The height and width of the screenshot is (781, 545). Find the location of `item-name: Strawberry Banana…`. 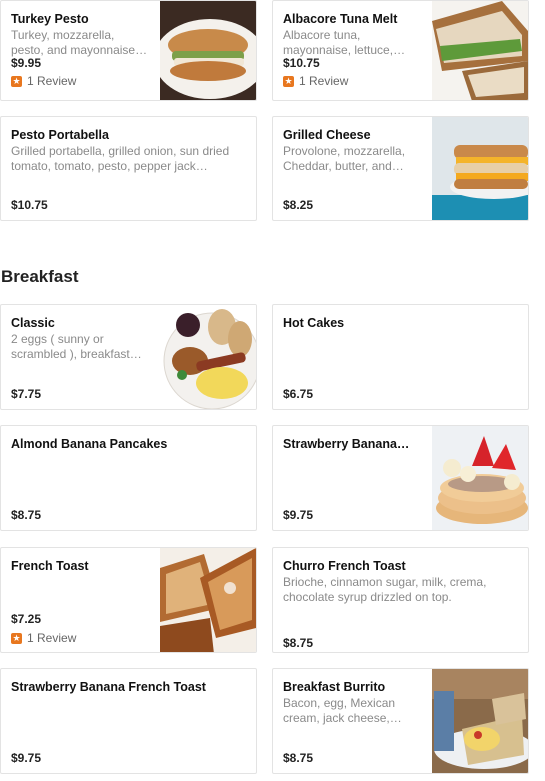

item-name: Strawberry Banana… is located at coordinates (346, 444).